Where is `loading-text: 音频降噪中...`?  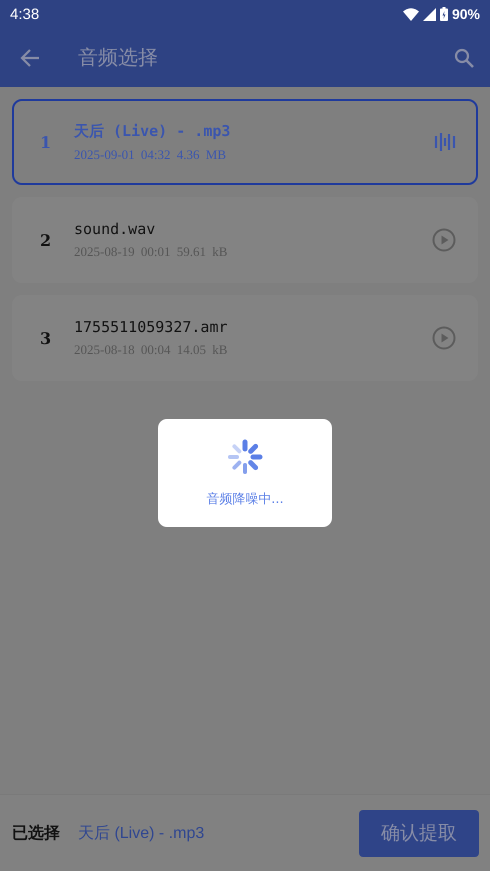
loading-text: 音频降噪中... is located at coordinates (245, 499).